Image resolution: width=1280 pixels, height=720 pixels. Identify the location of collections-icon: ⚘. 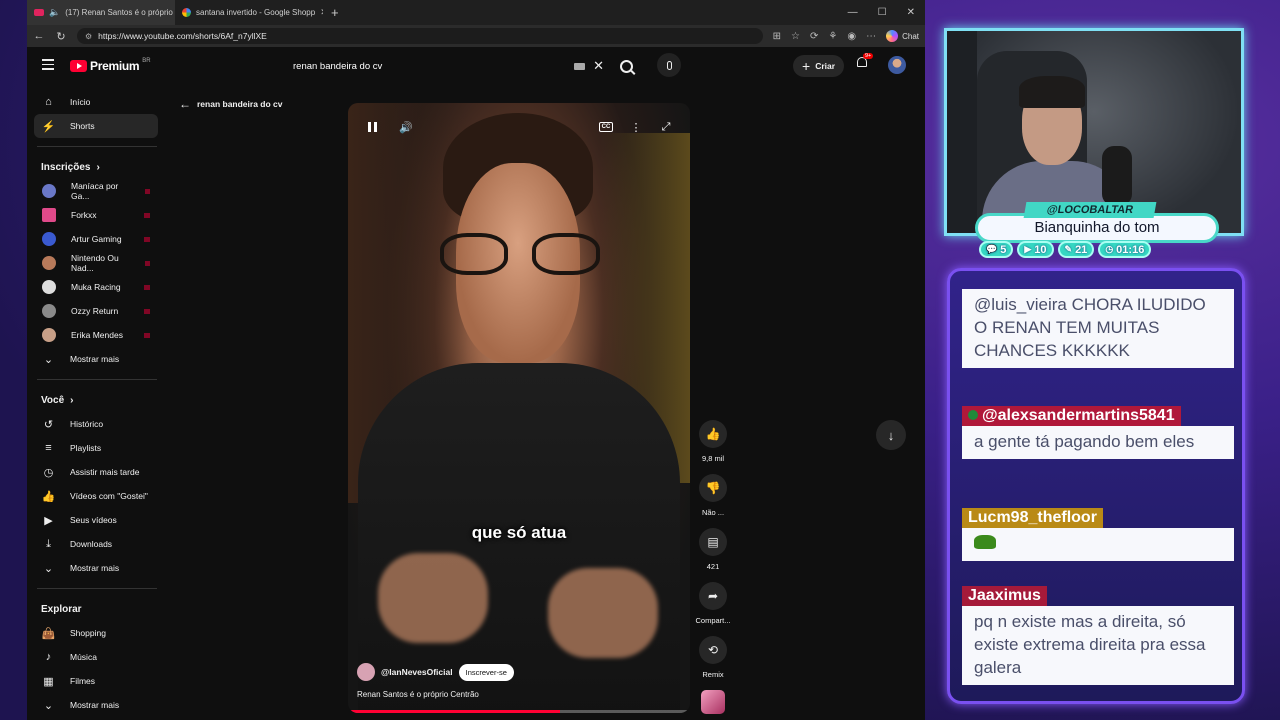
(832, 36).